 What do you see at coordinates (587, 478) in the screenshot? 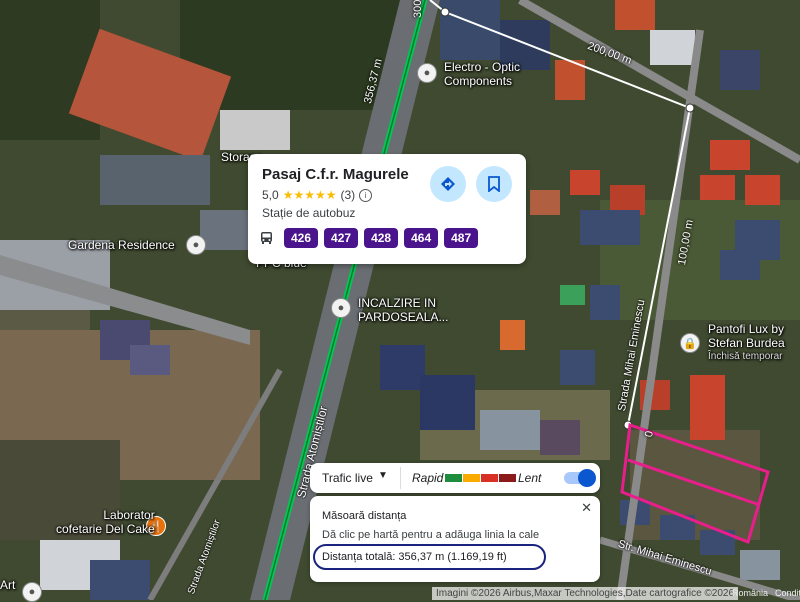
I see `toggle-knob` at bounding box center [587, 478].